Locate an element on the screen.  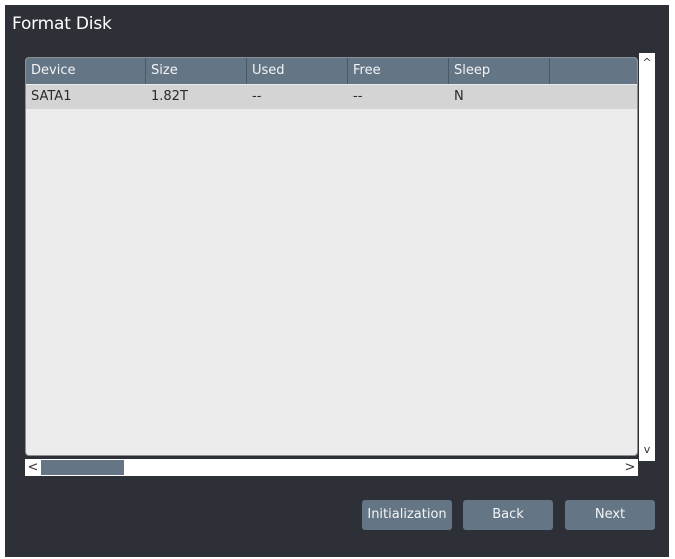
column-header-free: Free is located at coordinates (398, 71).